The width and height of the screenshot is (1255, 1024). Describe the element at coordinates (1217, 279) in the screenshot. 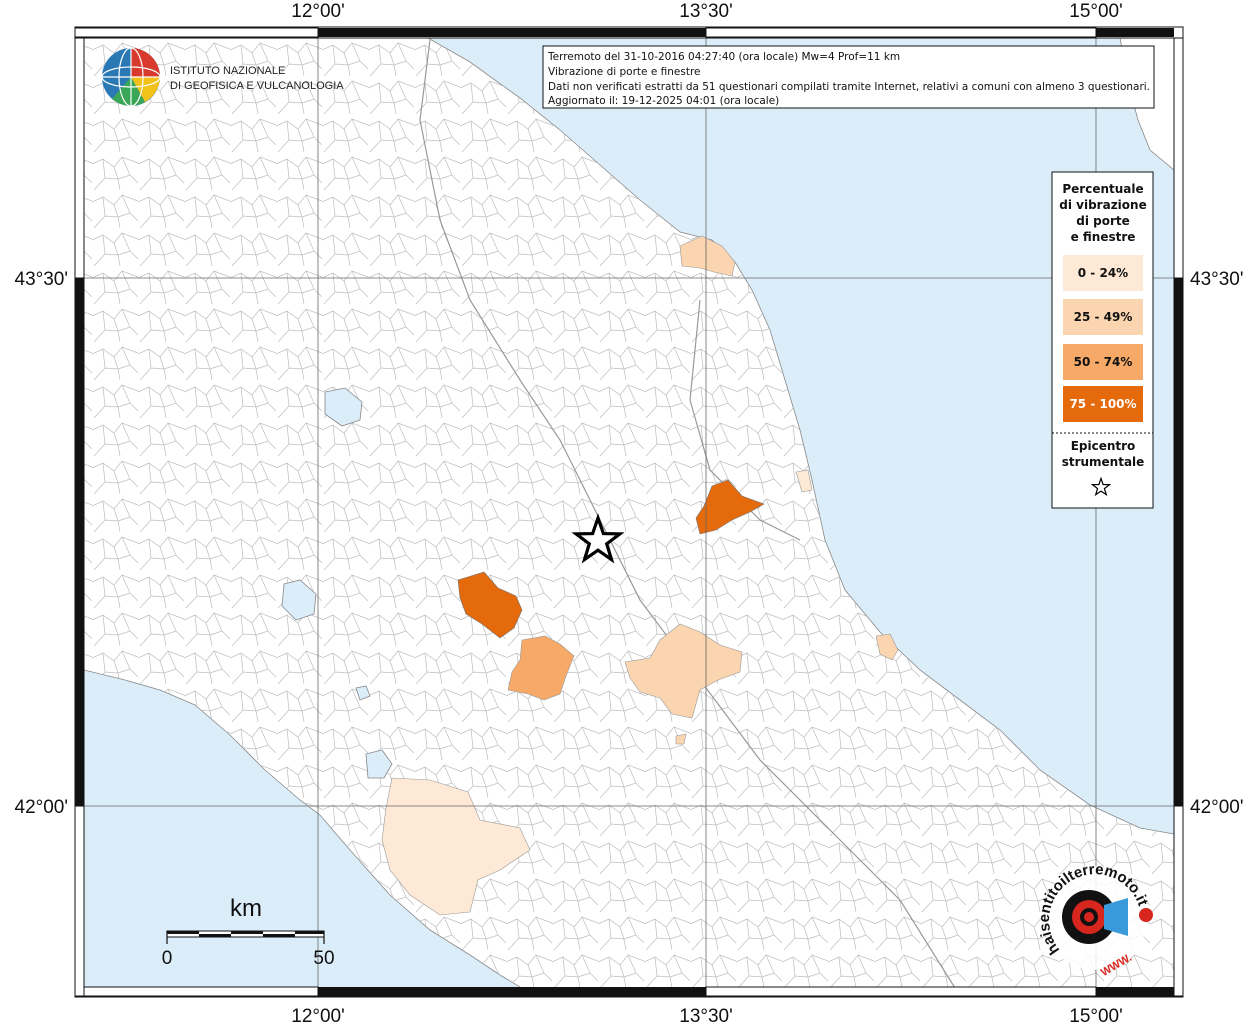

I see `right-tick-1: 43°30'` at that location.